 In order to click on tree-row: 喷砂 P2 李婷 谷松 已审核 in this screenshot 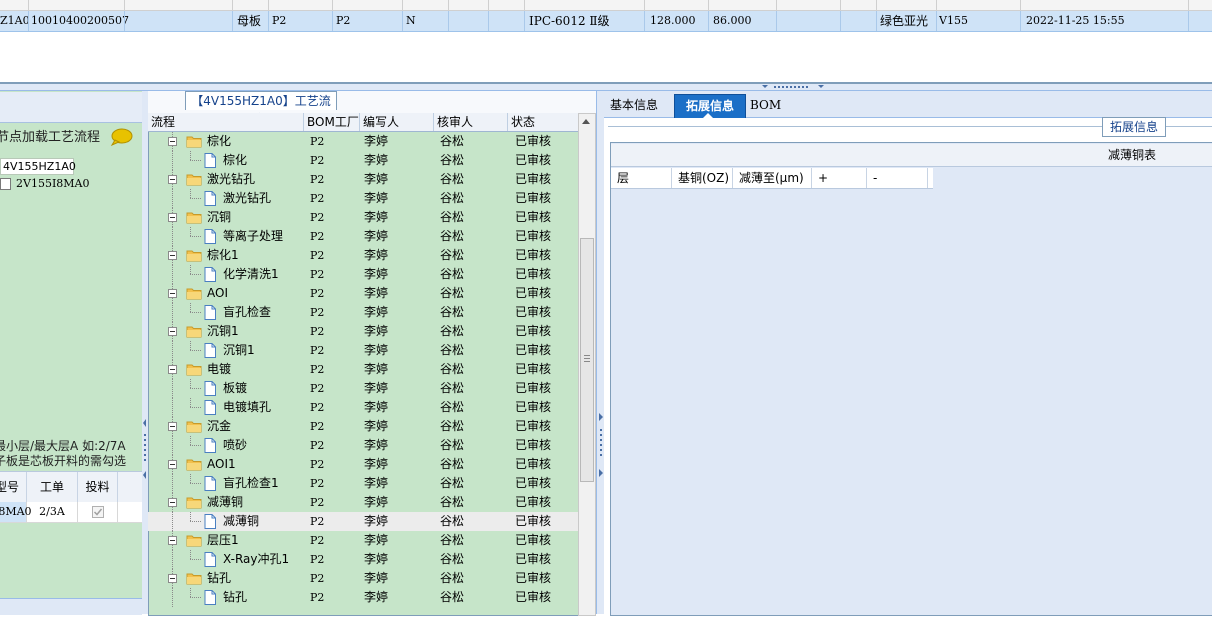, I will do `click(363, 445)`.